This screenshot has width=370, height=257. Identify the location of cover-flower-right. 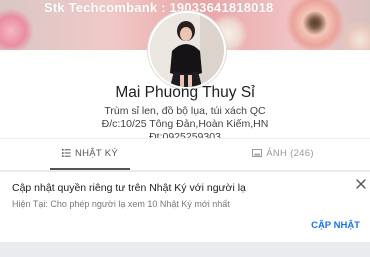
(315, 25).